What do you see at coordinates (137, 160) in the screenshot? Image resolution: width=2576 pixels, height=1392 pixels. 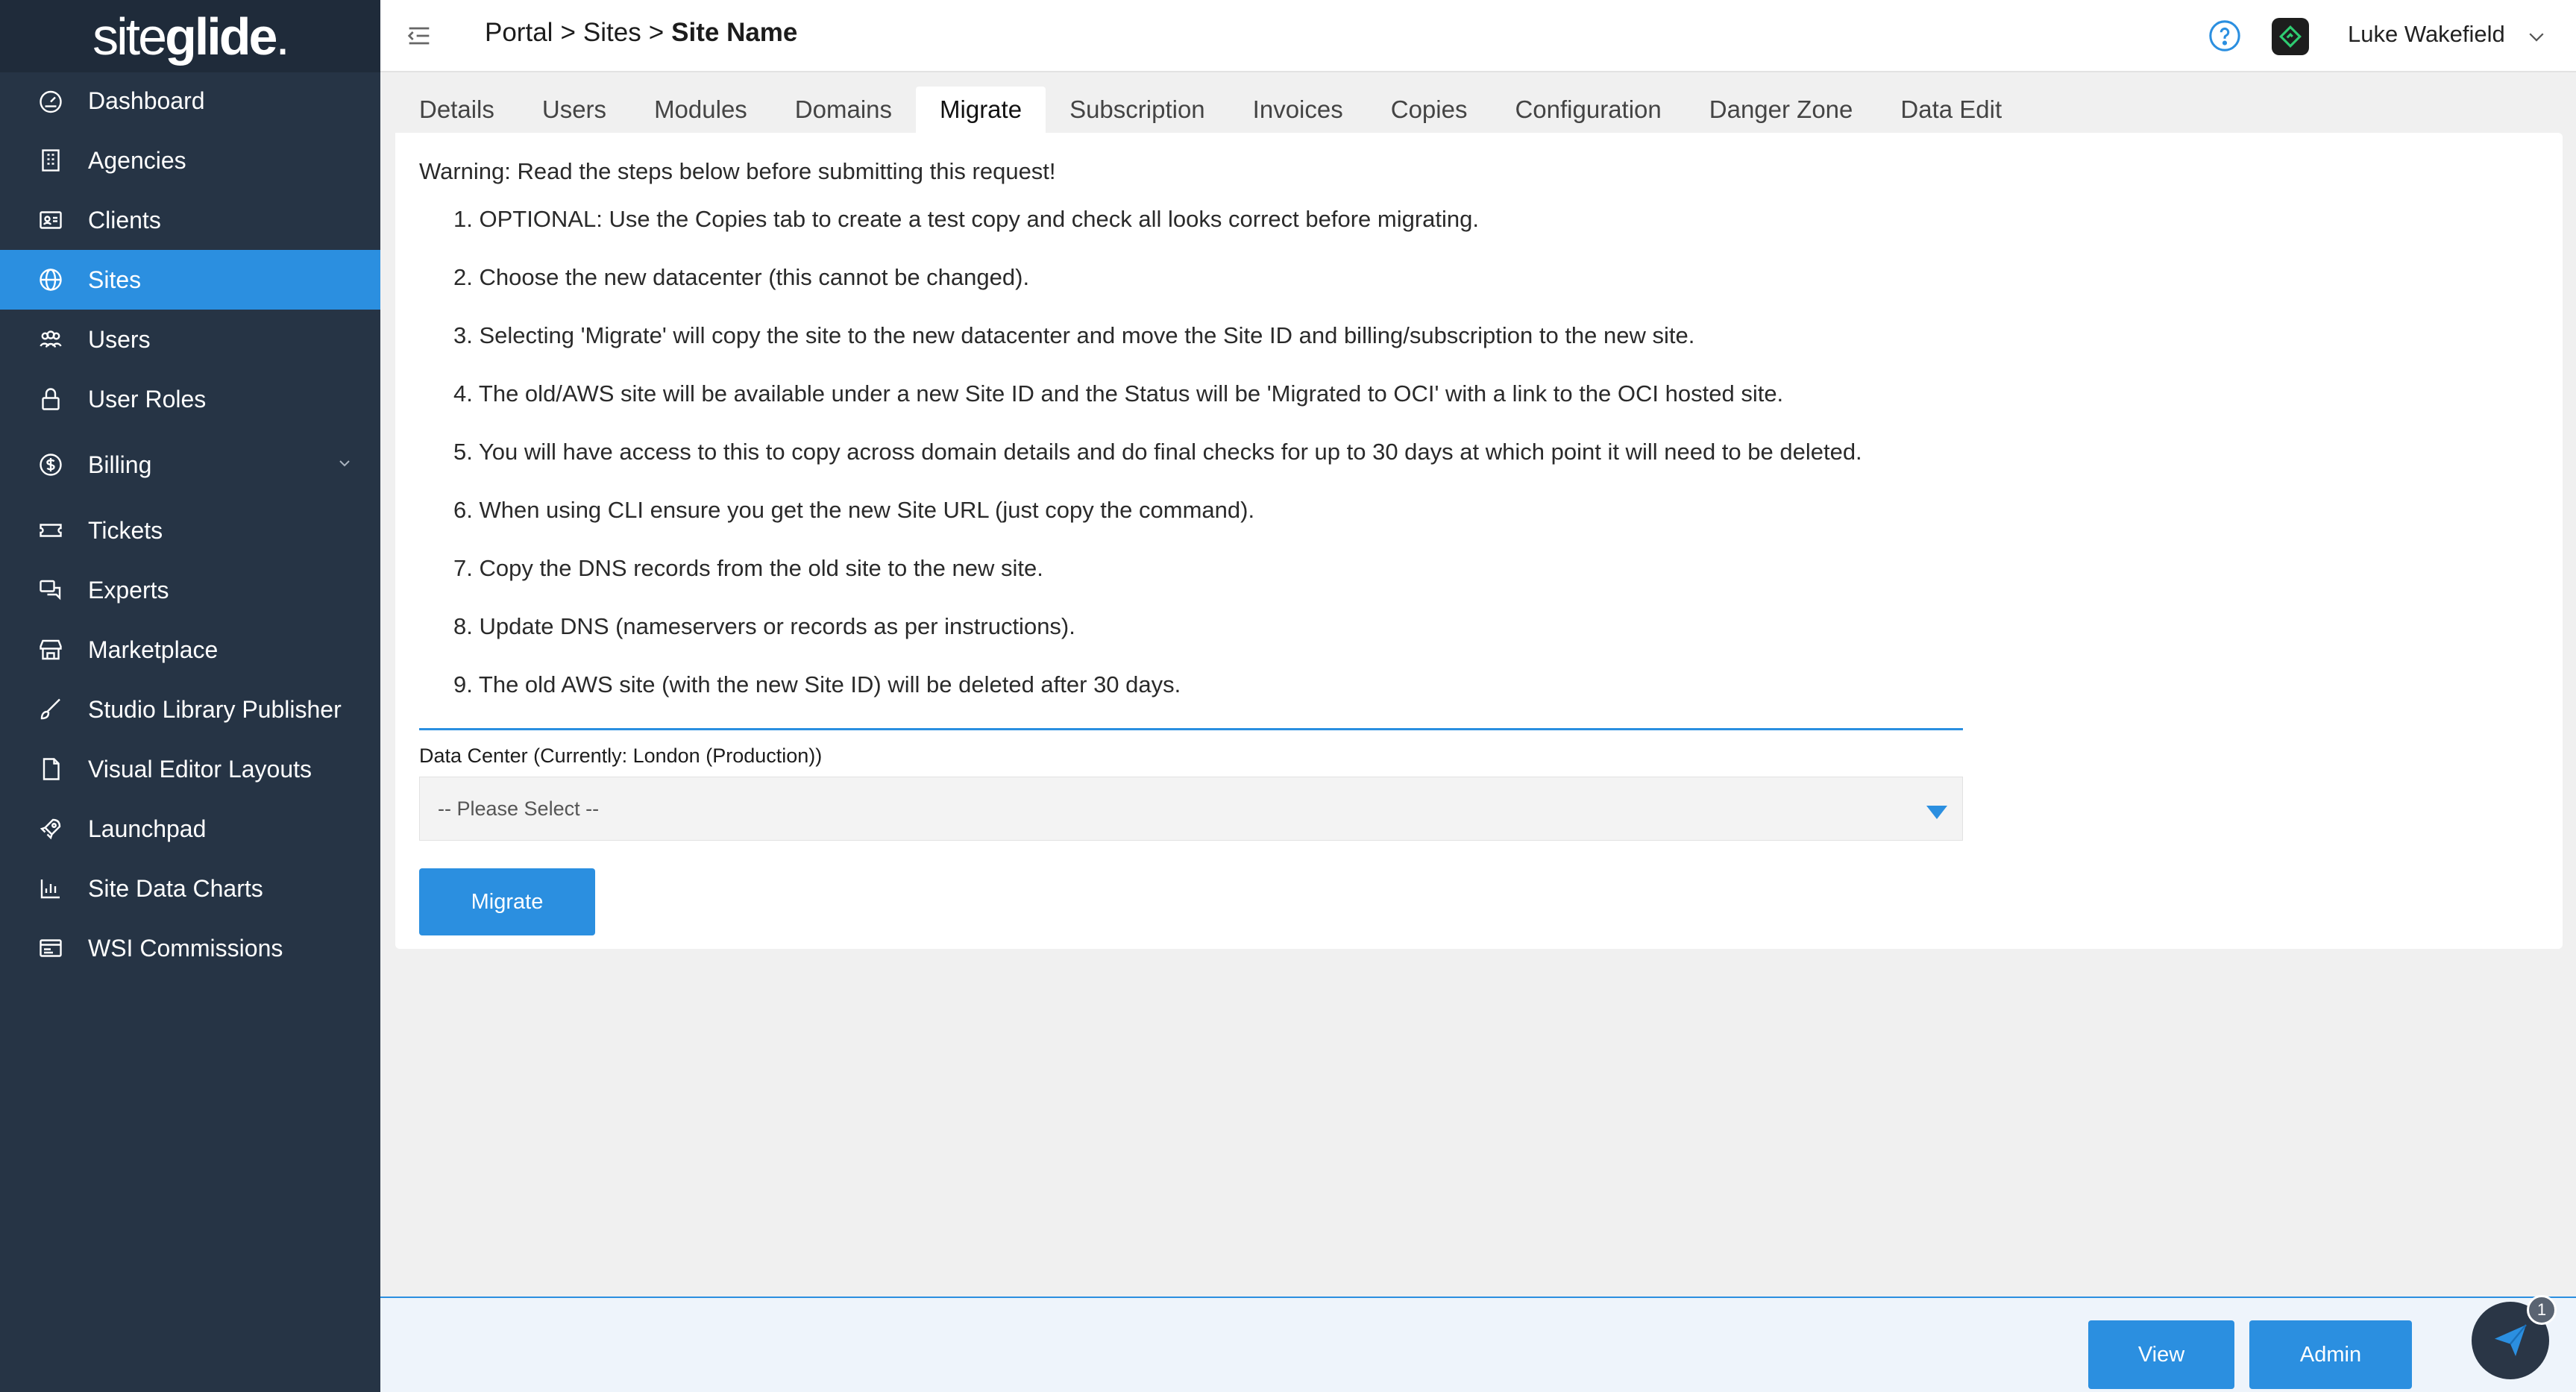 I see `sidebar-item-label: Agencies` at bounding box center [137, 160].